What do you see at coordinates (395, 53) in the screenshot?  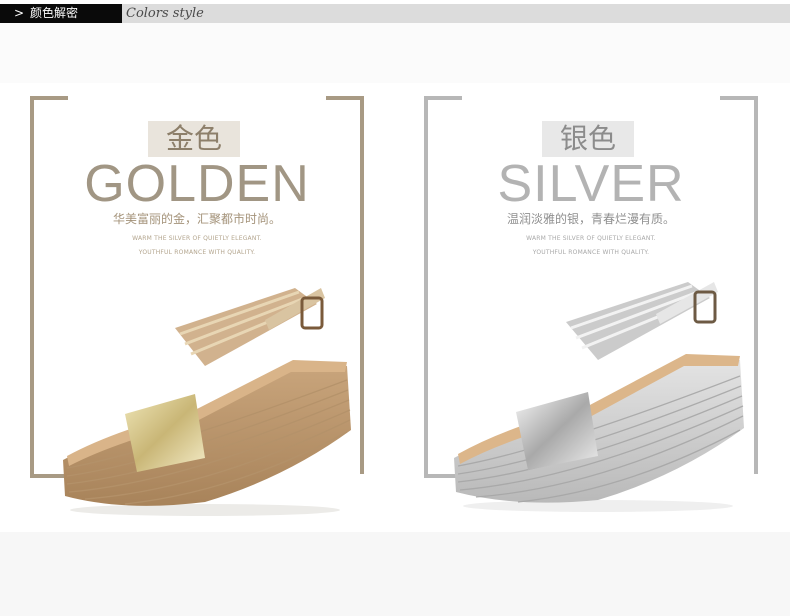 I see `top-band` at bounding box center [395, 53].